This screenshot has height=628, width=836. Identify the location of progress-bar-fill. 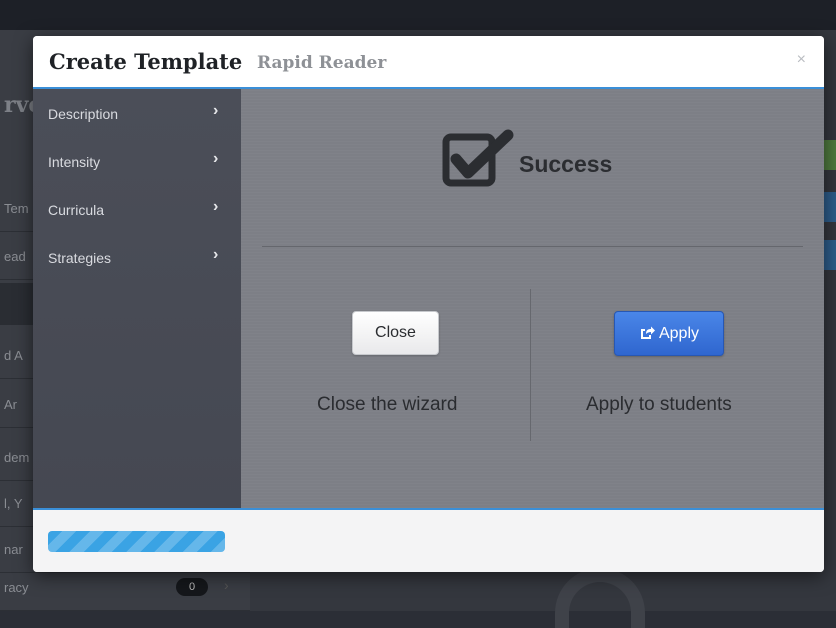
(136, 541).